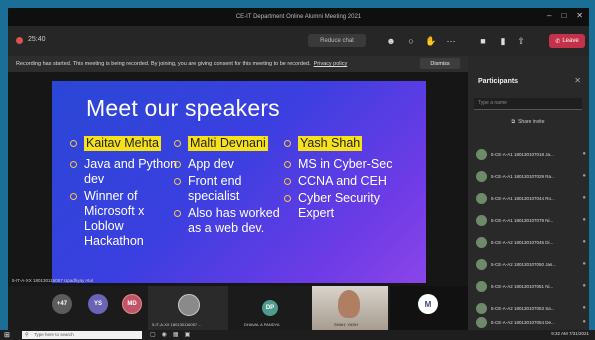 The image size is (595, 340). Describe the element at coordinates (19, 40) in the screenshot. I see `recording-dot-icon` at that location.